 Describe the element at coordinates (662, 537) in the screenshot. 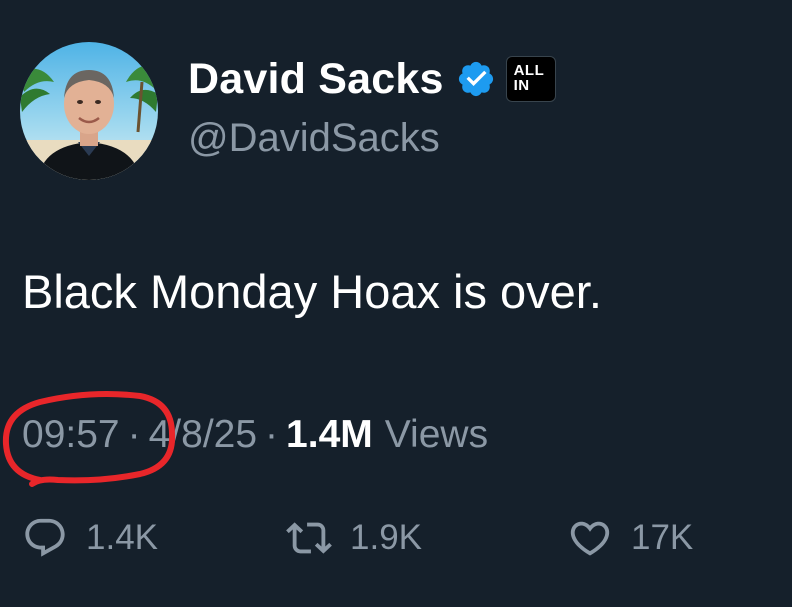

I see `like-count: 17K` at that location.